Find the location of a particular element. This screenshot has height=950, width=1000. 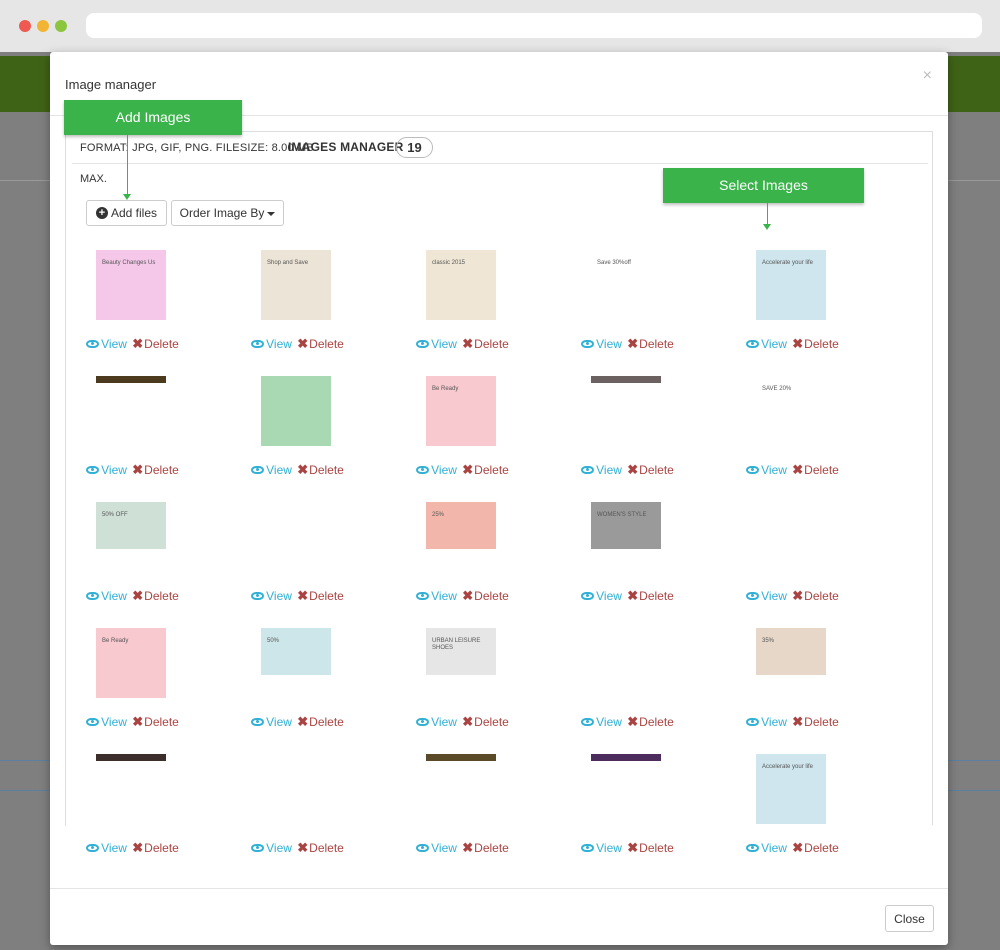

image-thumbnail: SAVE 20% is located at coordinates (791, 411).